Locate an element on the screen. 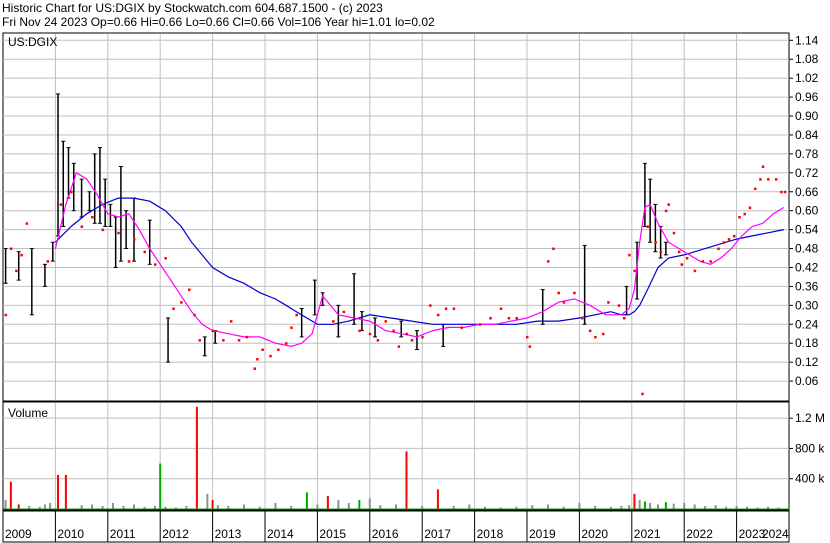  year-label: 2015 is located at coordinates (332, 534).